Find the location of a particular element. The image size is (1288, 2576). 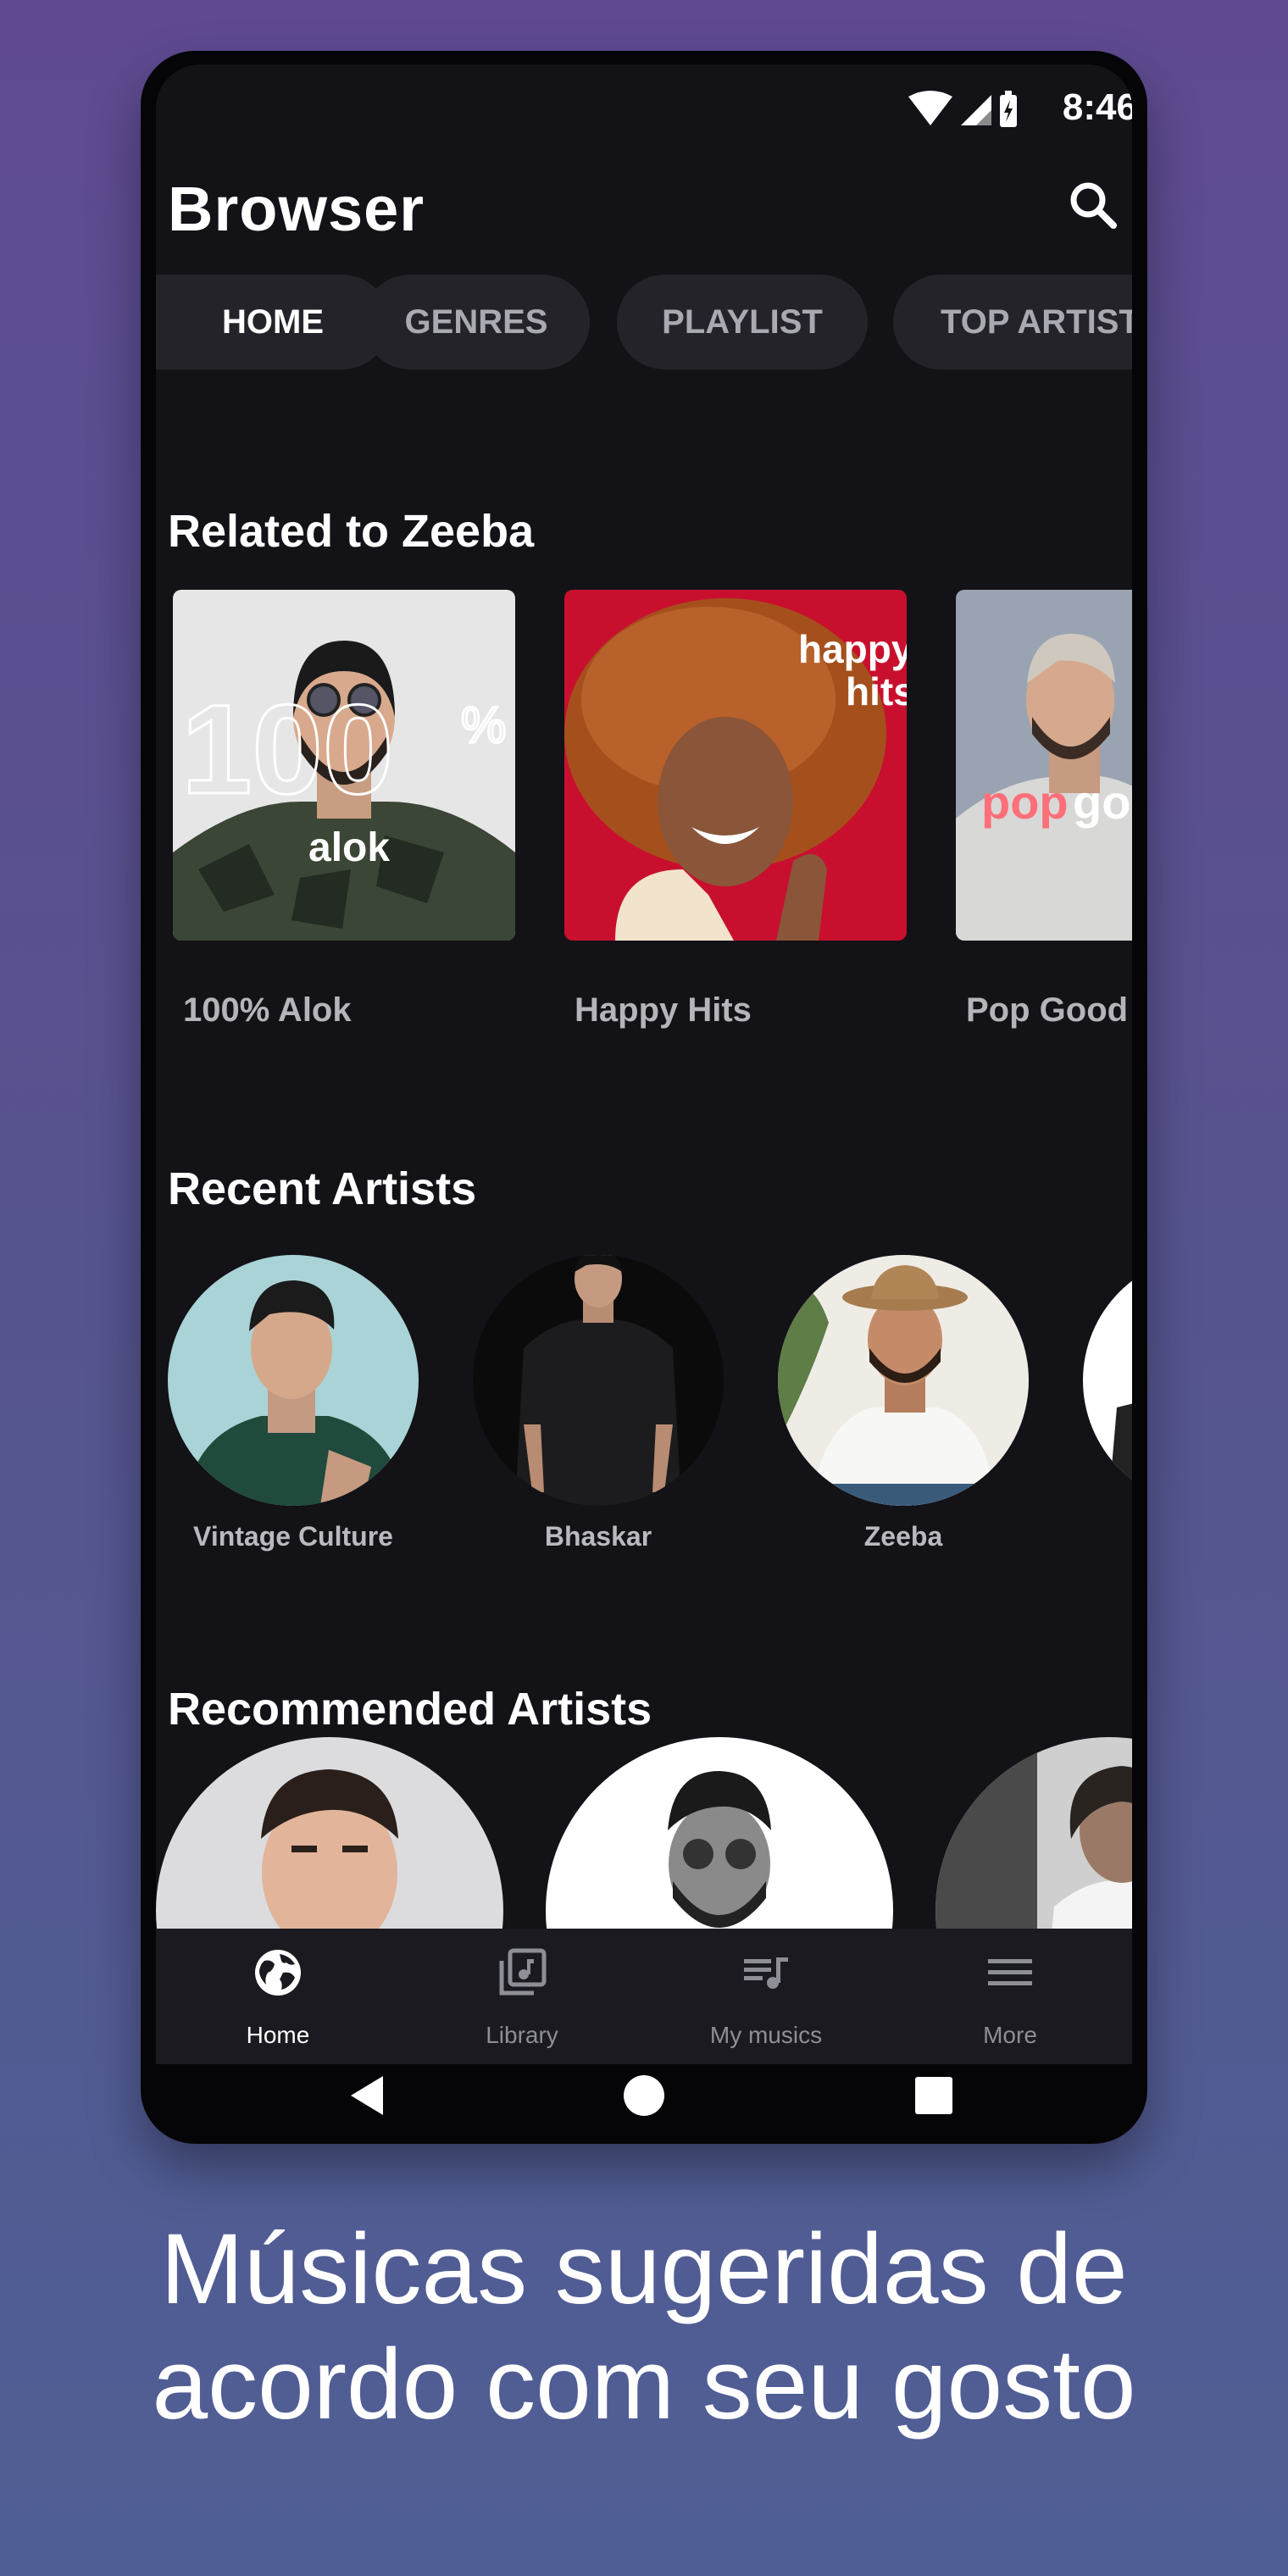

album-cover-art: pop good is located at coordinates (1044, 765).